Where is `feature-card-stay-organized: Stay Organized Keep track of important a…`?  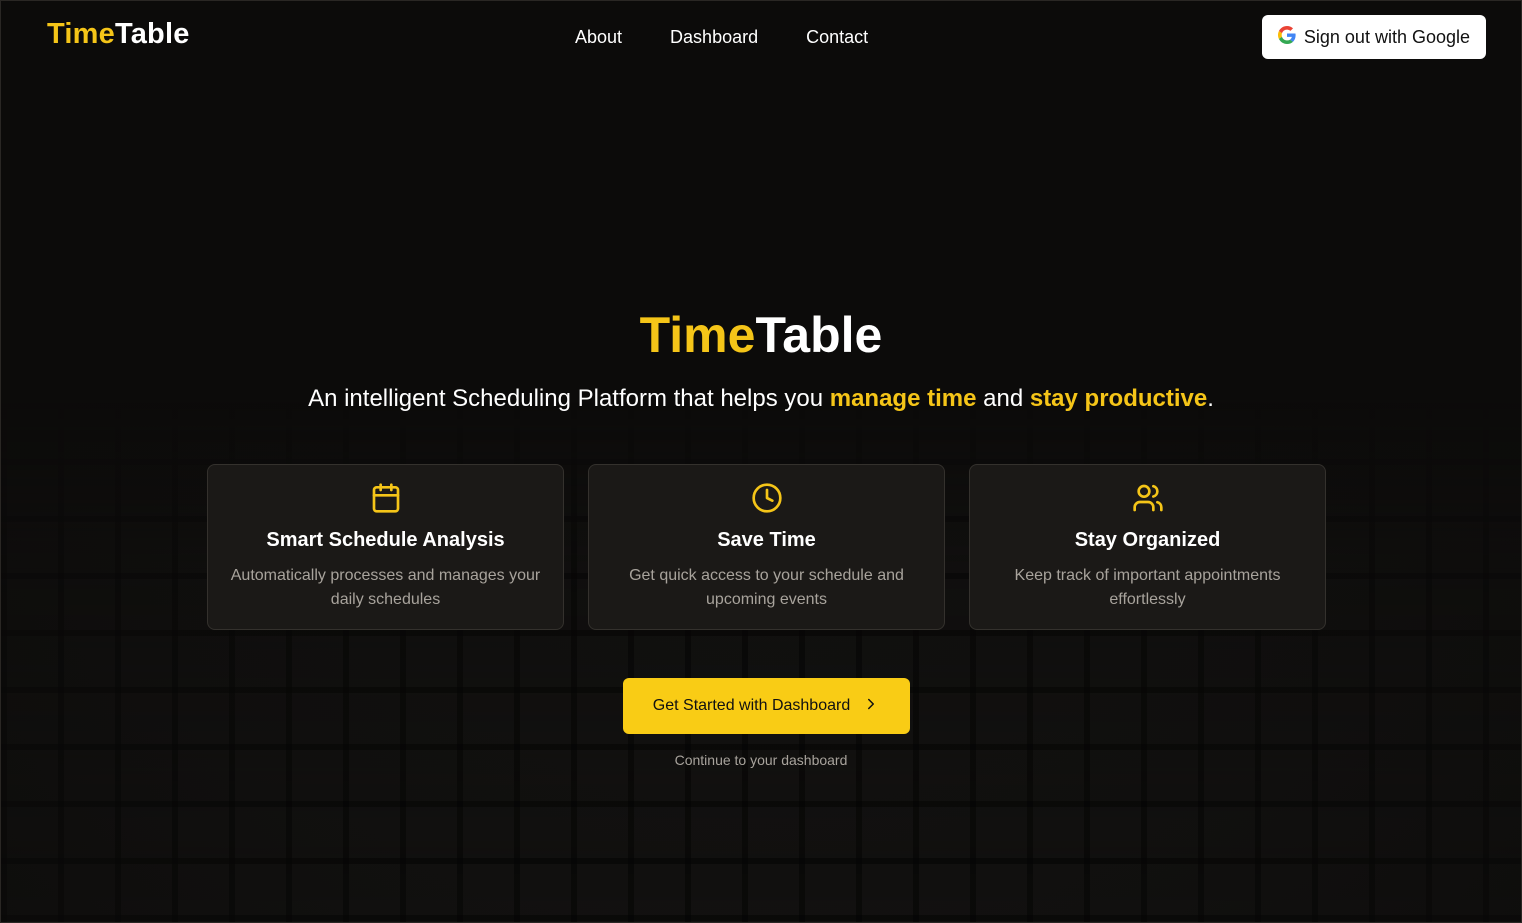 feature-card-stay-organized: Stay Organized Keep track of important a… is located at coordinates (1147, 547).